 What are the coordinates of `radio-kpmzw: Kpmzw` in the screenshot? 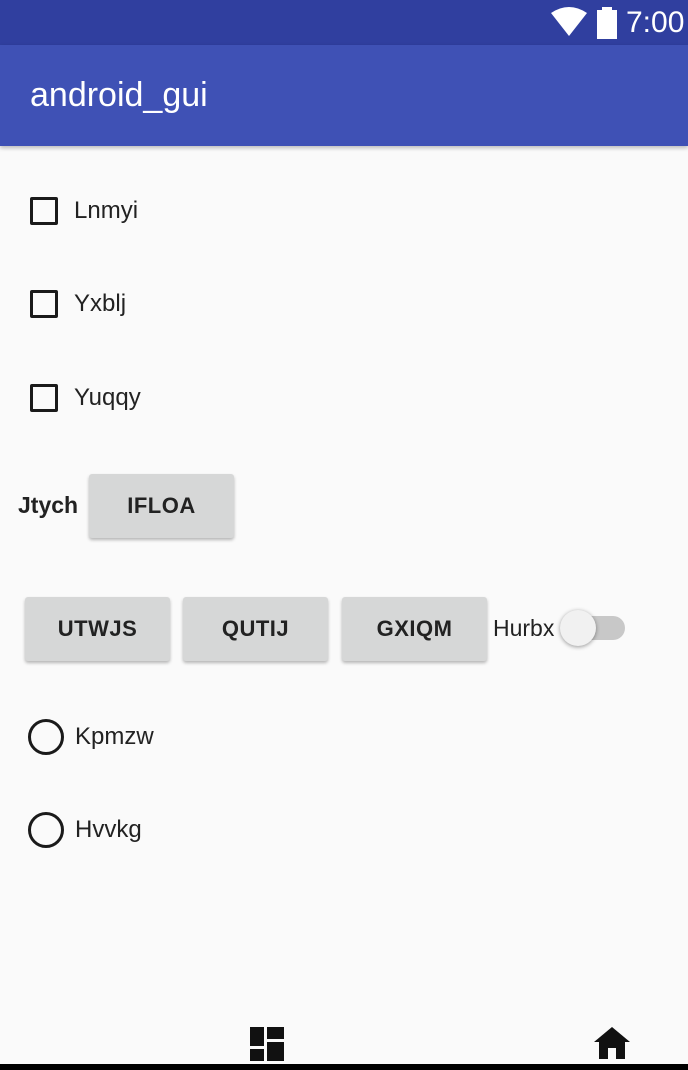 It's located at (91, 737).